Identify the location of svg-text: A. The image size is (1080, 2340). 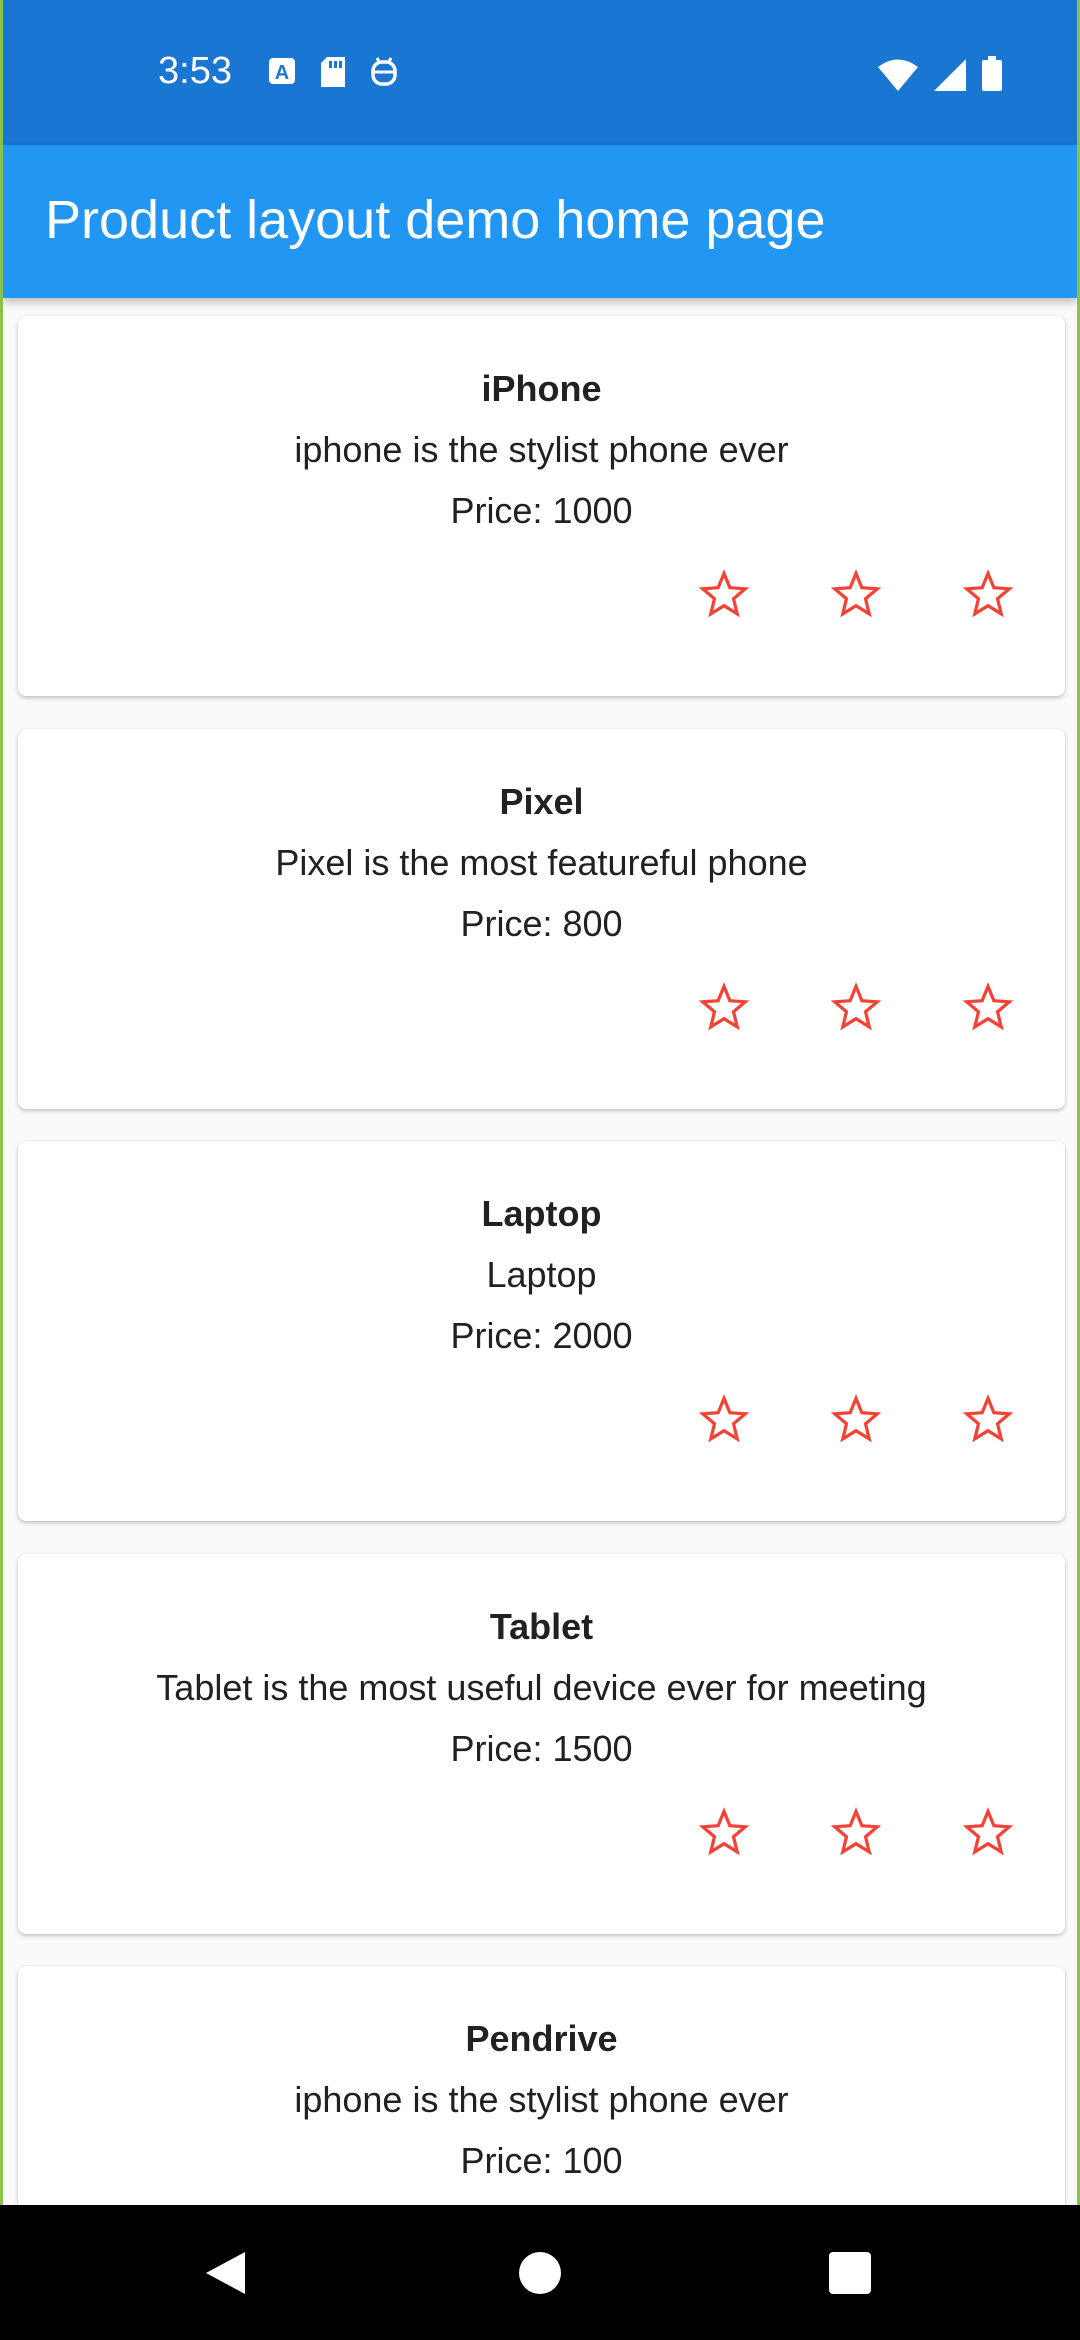
(282, 73).